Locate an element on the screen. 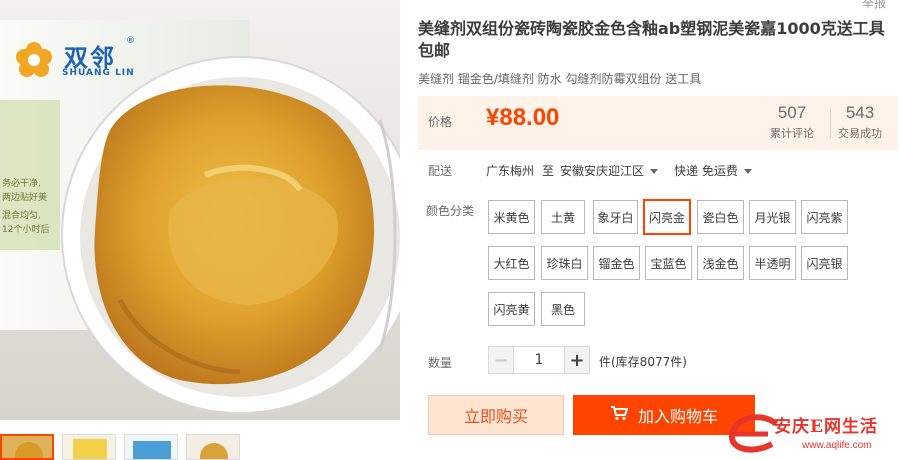 This screenshot has height=460, width=900. price-panel: 价格 ¥88.00 507 累计评论 543 交易成功 is located at coordinates (658, 123).